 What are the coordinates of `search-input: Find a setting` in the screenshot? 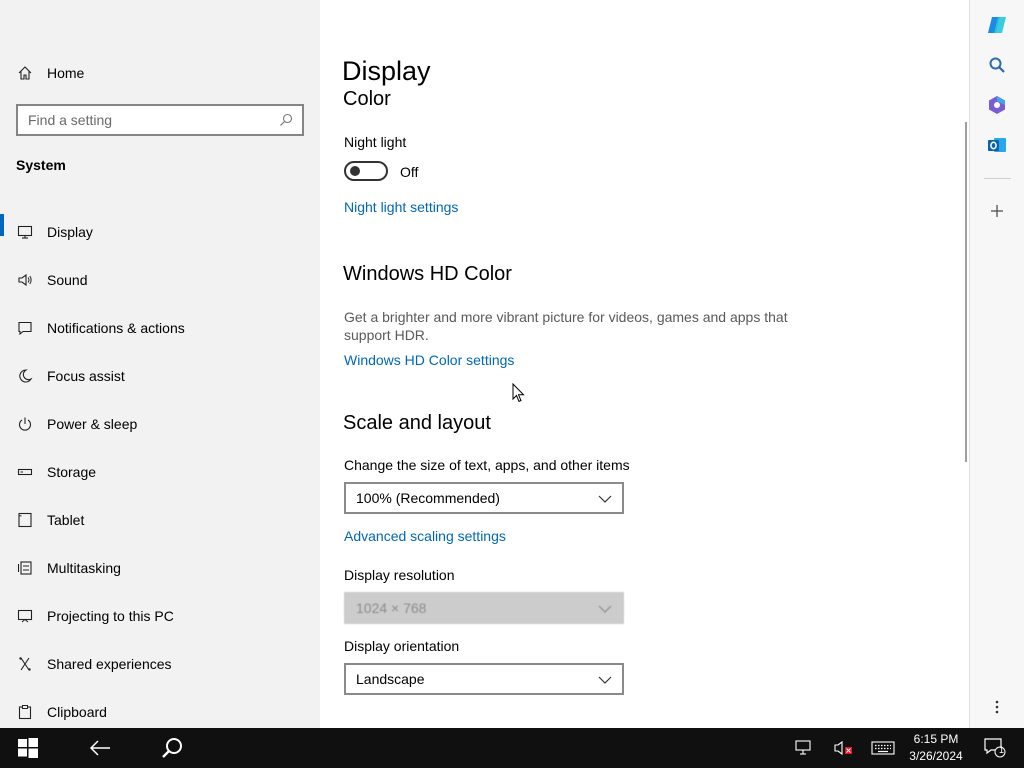 It's located at (160, 120).